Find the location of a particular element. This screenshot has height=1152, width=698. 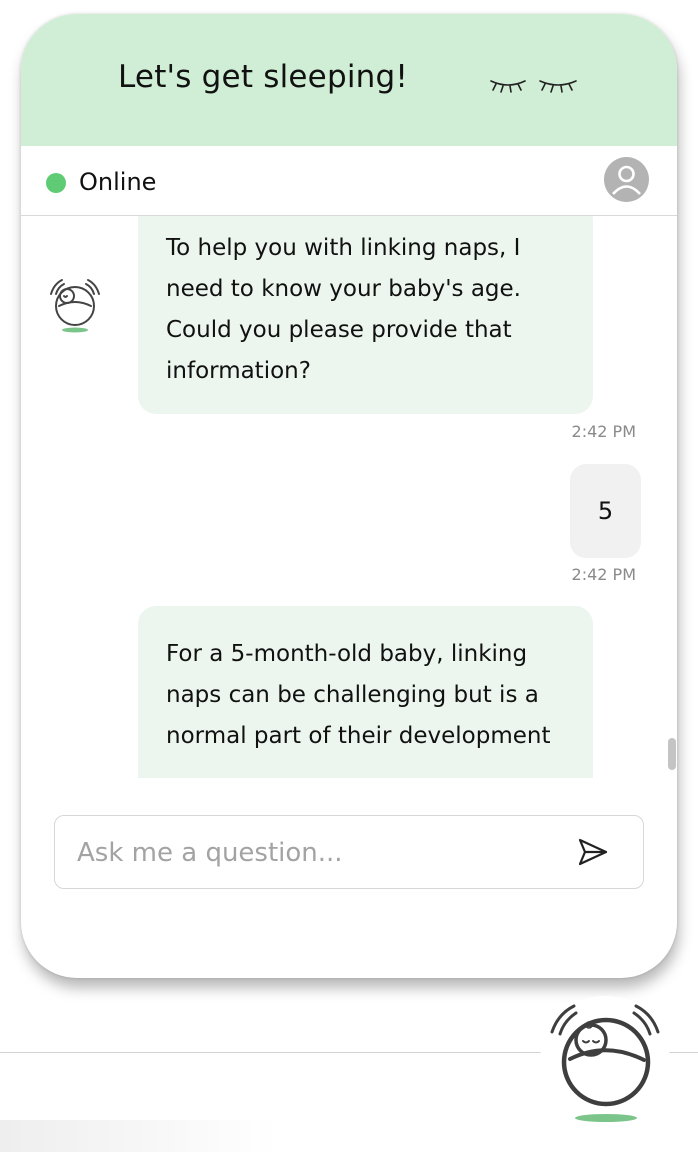

sleeping-baby-logo-icon is located at coordinates (605, 1063).